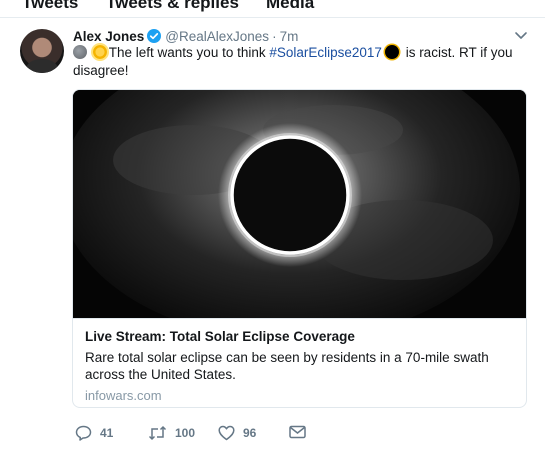 The image size is (545, 453). What do you see at coordinates (99, 52) in the screenshot?
I see `sun-emoji-icon` at bounding box center [99, 52].